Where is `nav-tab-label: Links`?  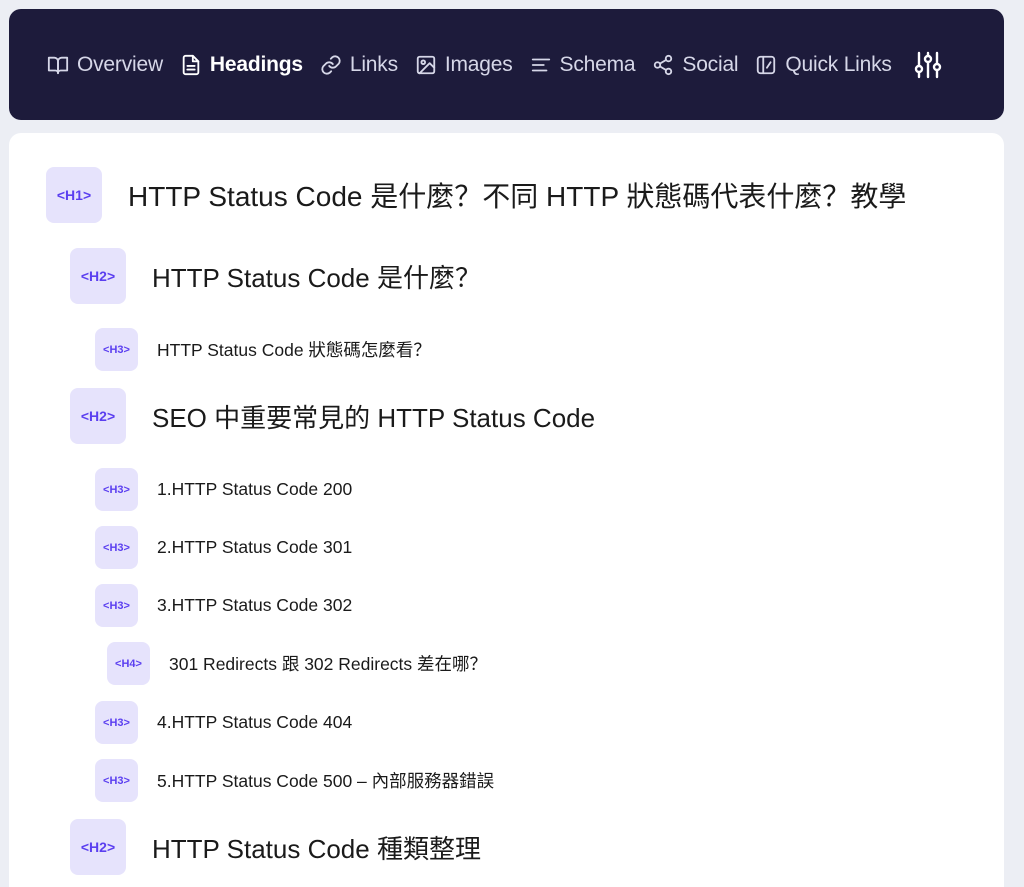 nav-tab-label: Links is located at coordinates (373, 64).